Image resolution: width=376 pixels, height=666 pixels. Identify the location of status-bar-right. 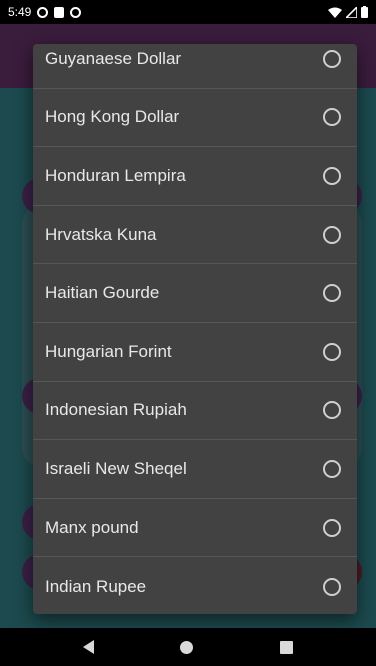
(348, 12).